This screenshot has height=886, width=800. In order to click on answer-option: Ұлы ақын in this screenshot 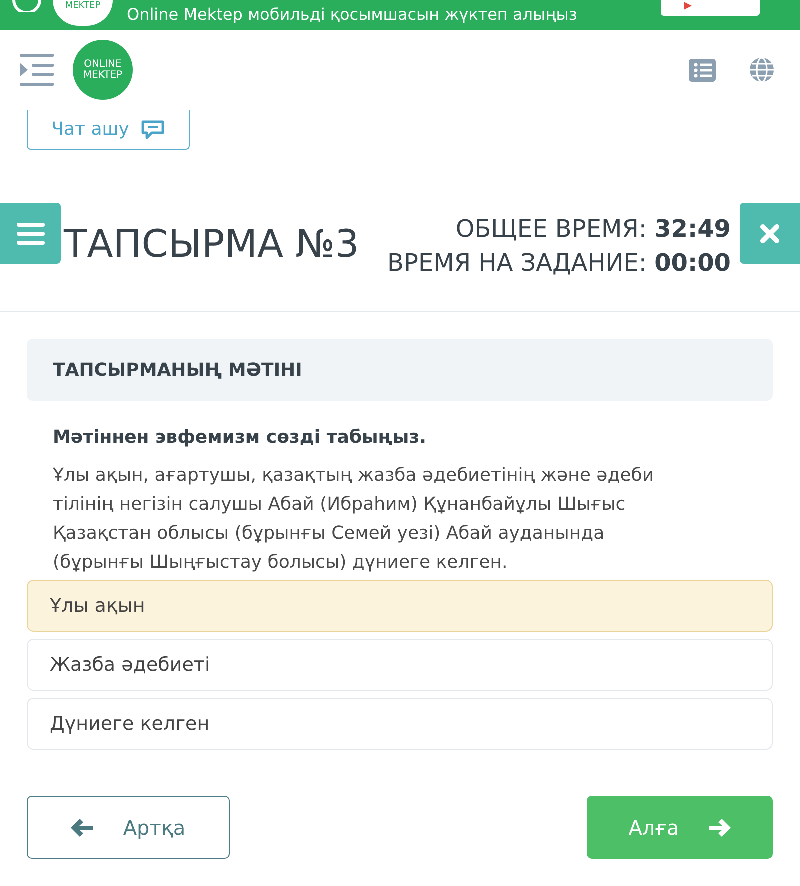, I will do `click(400, 606)`.